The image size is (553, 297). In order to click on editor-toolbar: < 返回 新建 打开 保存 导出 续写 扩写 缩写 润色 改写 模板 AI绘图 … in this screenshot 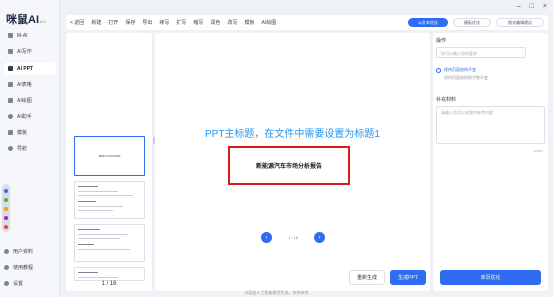, I will do `click(307, 22)`.